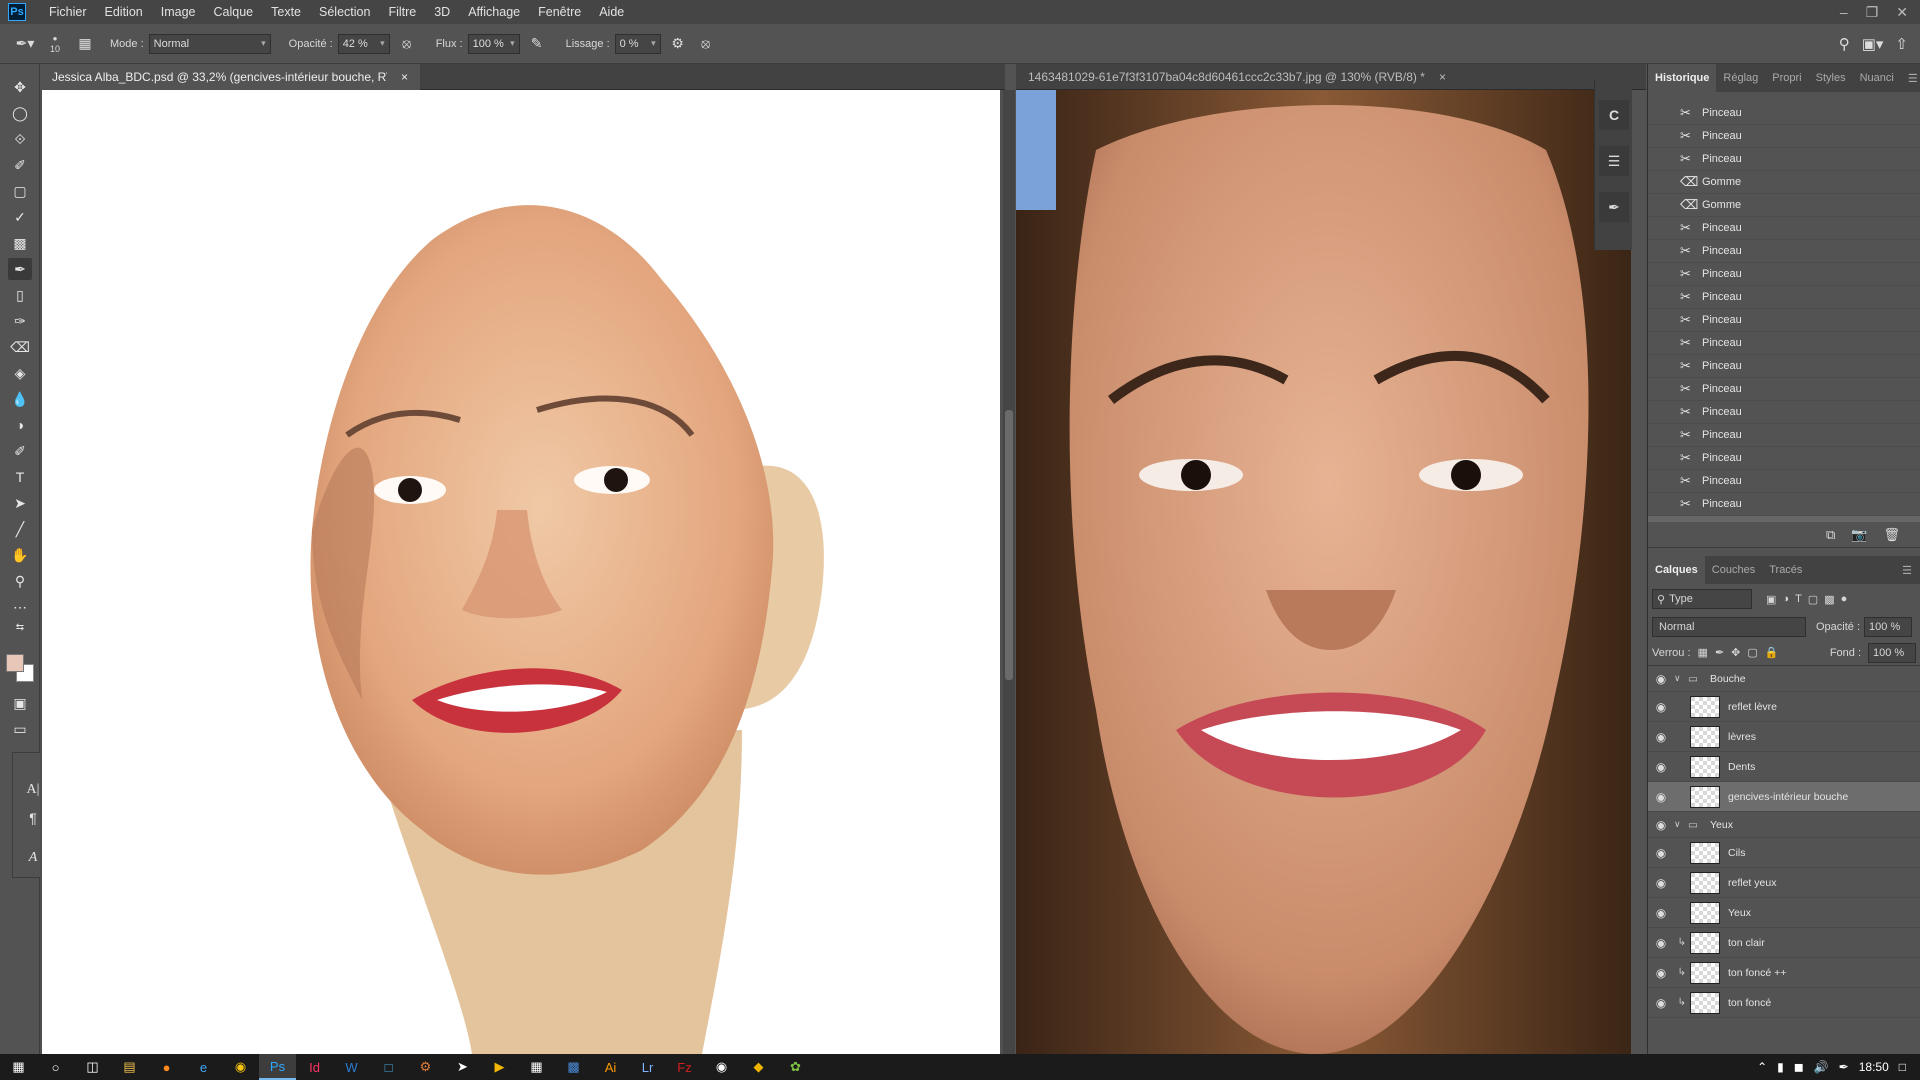  Describe the element at coordinates (1784, 913) in the screenshot. I see `layer-row: ◉ Yeux` at that location.